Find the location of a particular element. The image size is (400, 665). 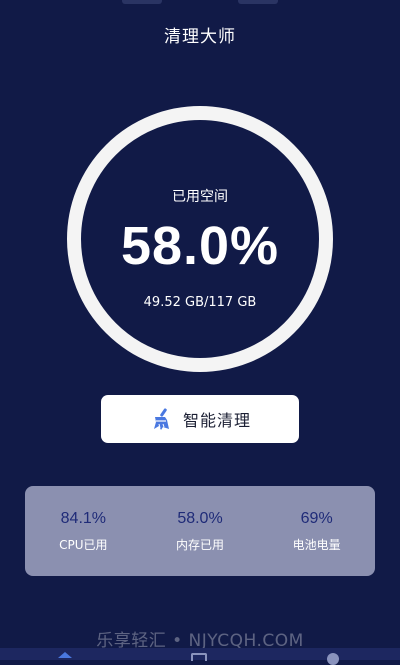

used-space-percent: 58.0% is located at coordinates (200, 246).